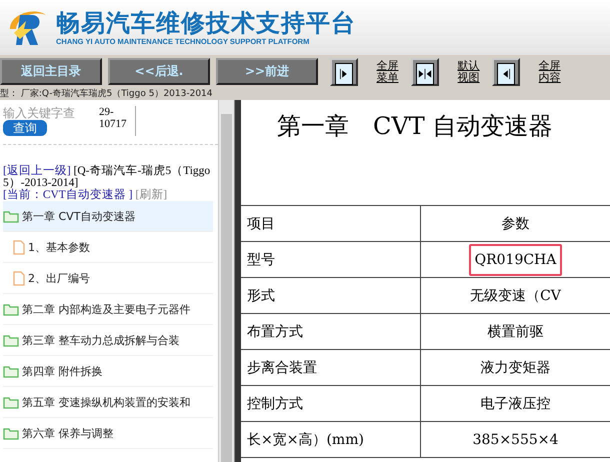 The image size is (610, 462). What do you see at coordinates (331, 368) in the screenshot?
I see `table-cell: 步离合装置` at bounding box center [331, 368].